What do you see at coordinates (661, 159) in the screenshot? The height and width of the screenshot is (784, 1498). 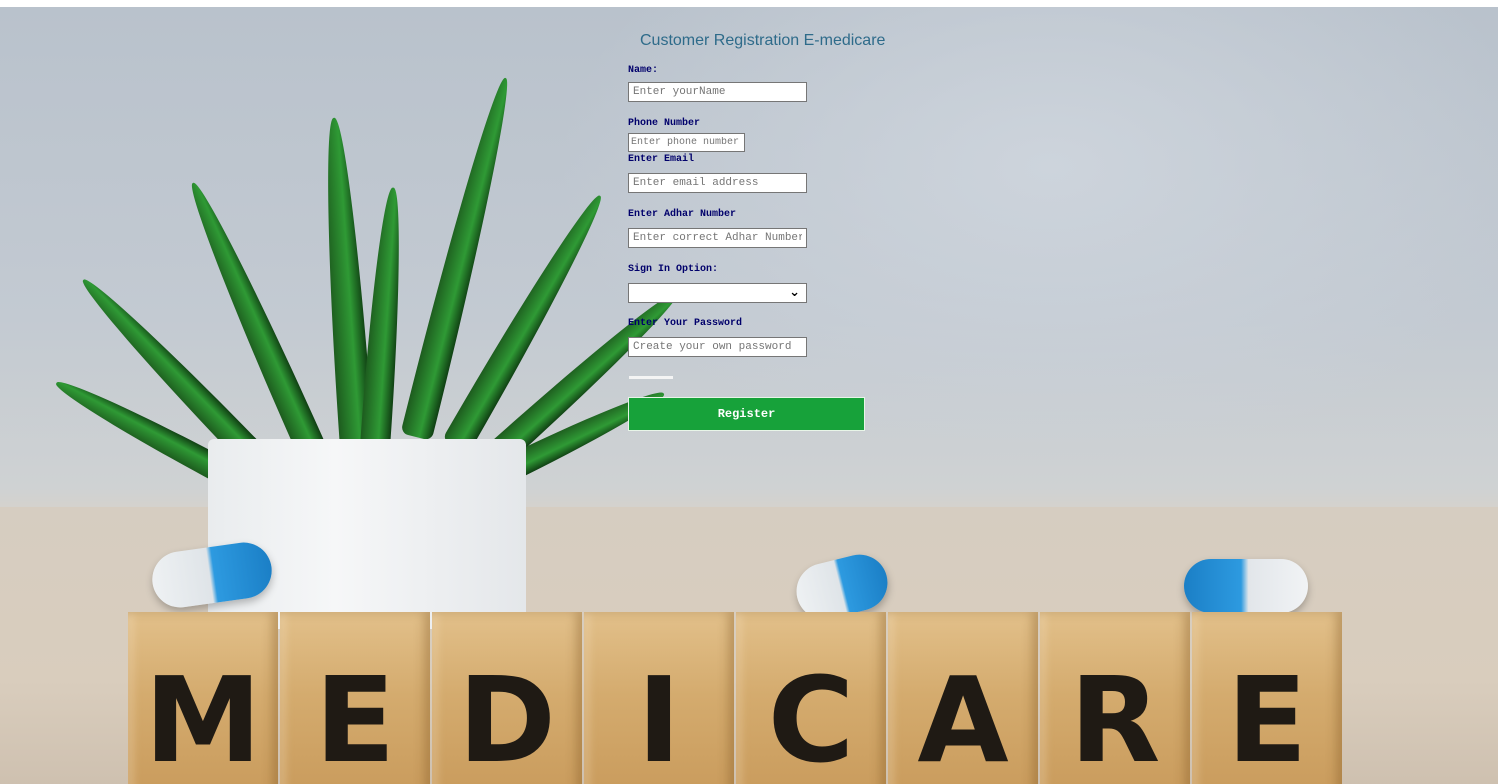 I see `email-label: Enter Email` at bounding box center [661, 159].